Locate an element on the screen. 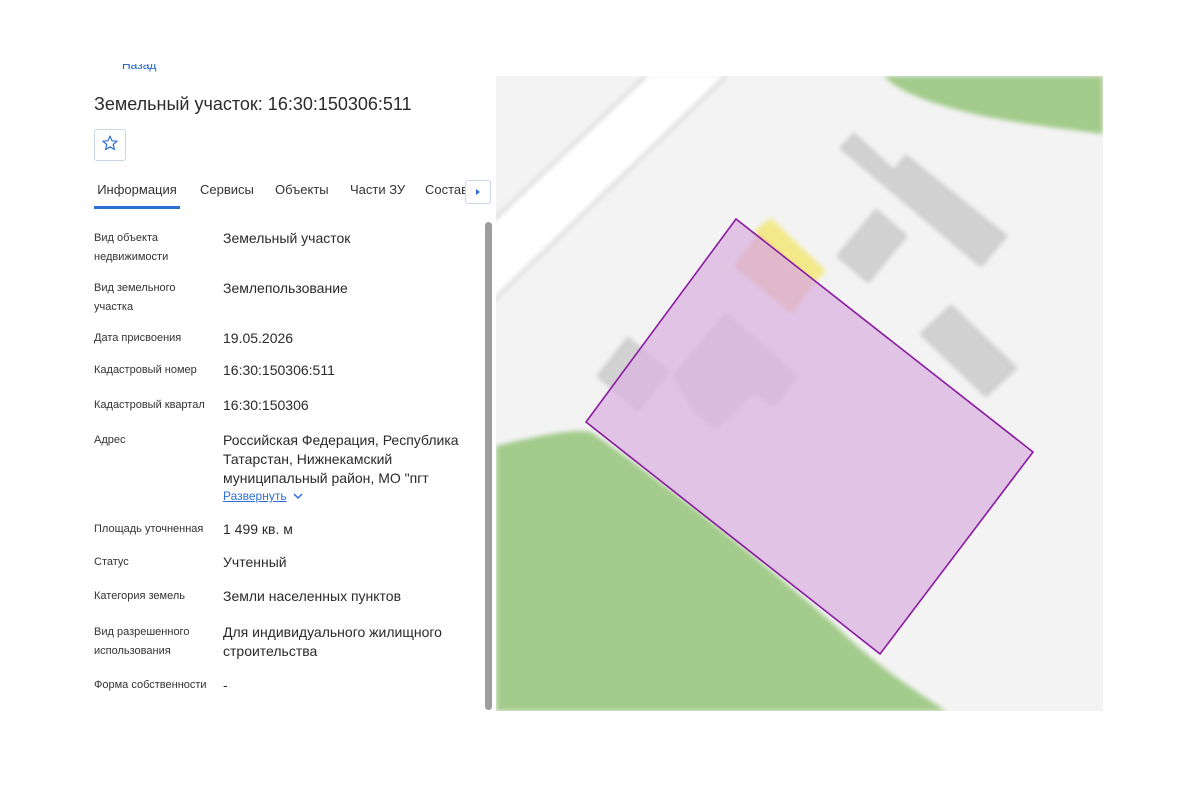 This screenshot has height=801, width=1200. value-object-type: Земельный участок is located at coordinates (287, 238).